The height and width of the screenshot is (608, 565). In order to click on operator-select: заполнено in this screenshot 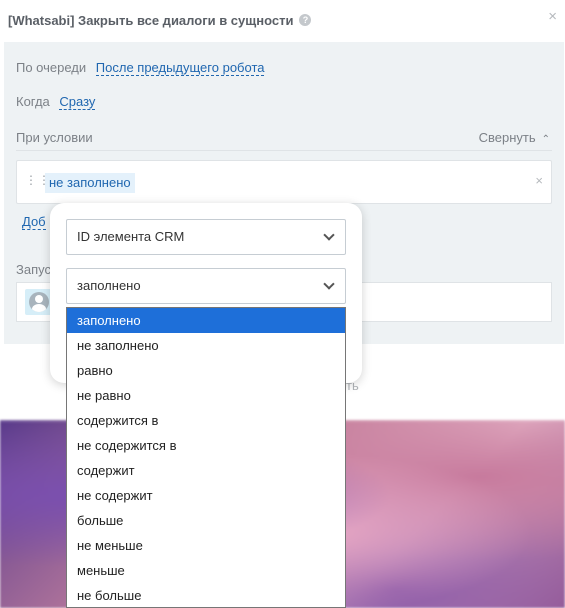, I will do `click(206, 286)`.